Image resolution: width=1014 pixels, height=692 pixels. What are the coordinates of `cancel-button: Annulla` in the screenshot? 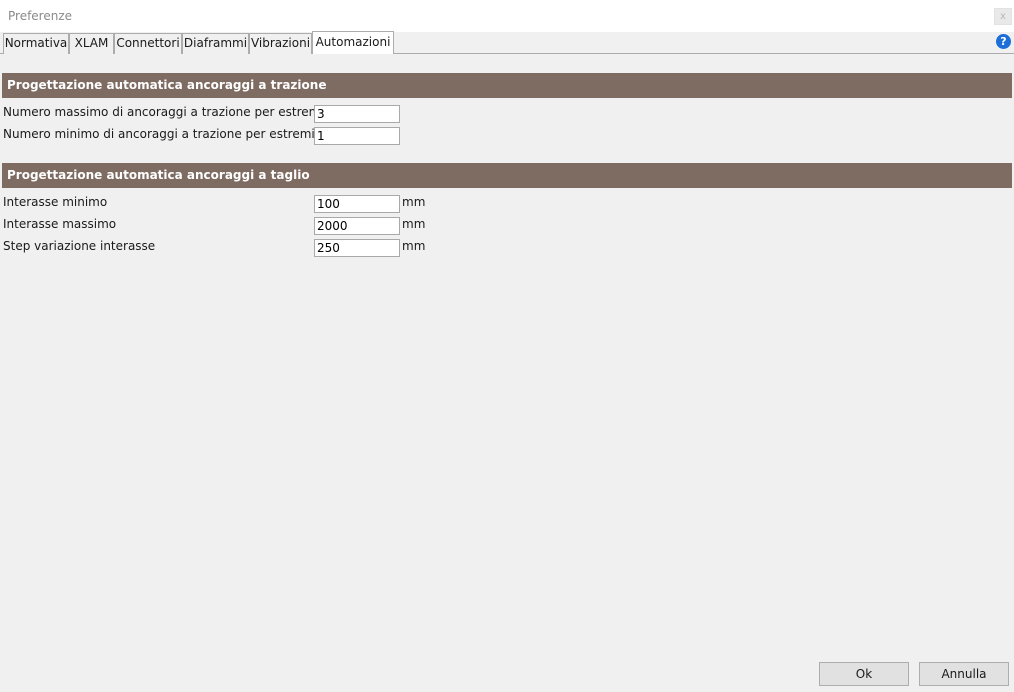 It's located at (964, 674).